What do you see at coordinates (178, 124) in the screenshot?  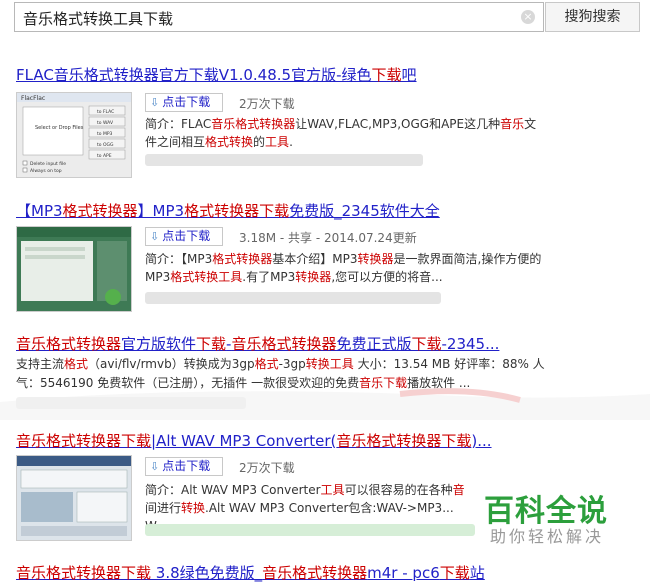 I see `text-run: 简介：FLAC` at bounding box center [178, 124].